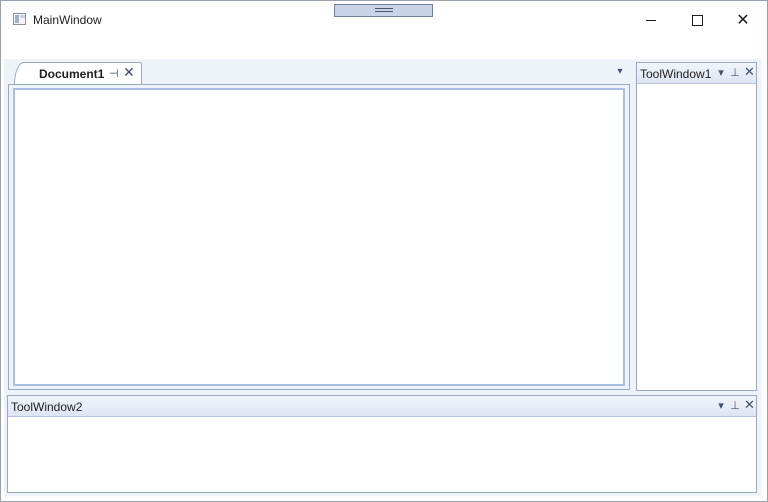  Describe the element at coordinates (72, 74) in the screenshot. I see `document-tab-label: Document1` at that location.